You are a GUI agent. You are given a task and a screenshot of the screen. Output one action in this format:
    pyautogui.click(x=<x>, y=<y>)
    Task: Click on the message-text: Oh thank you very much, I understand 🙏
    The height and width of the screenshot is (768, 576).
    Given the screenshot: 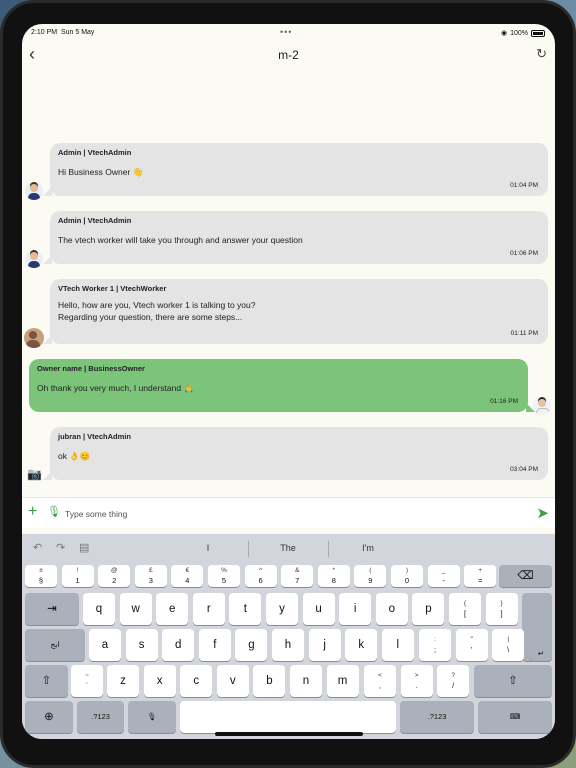 What is the action you would take?
    pyautogui.click(x=116, y=388)
    